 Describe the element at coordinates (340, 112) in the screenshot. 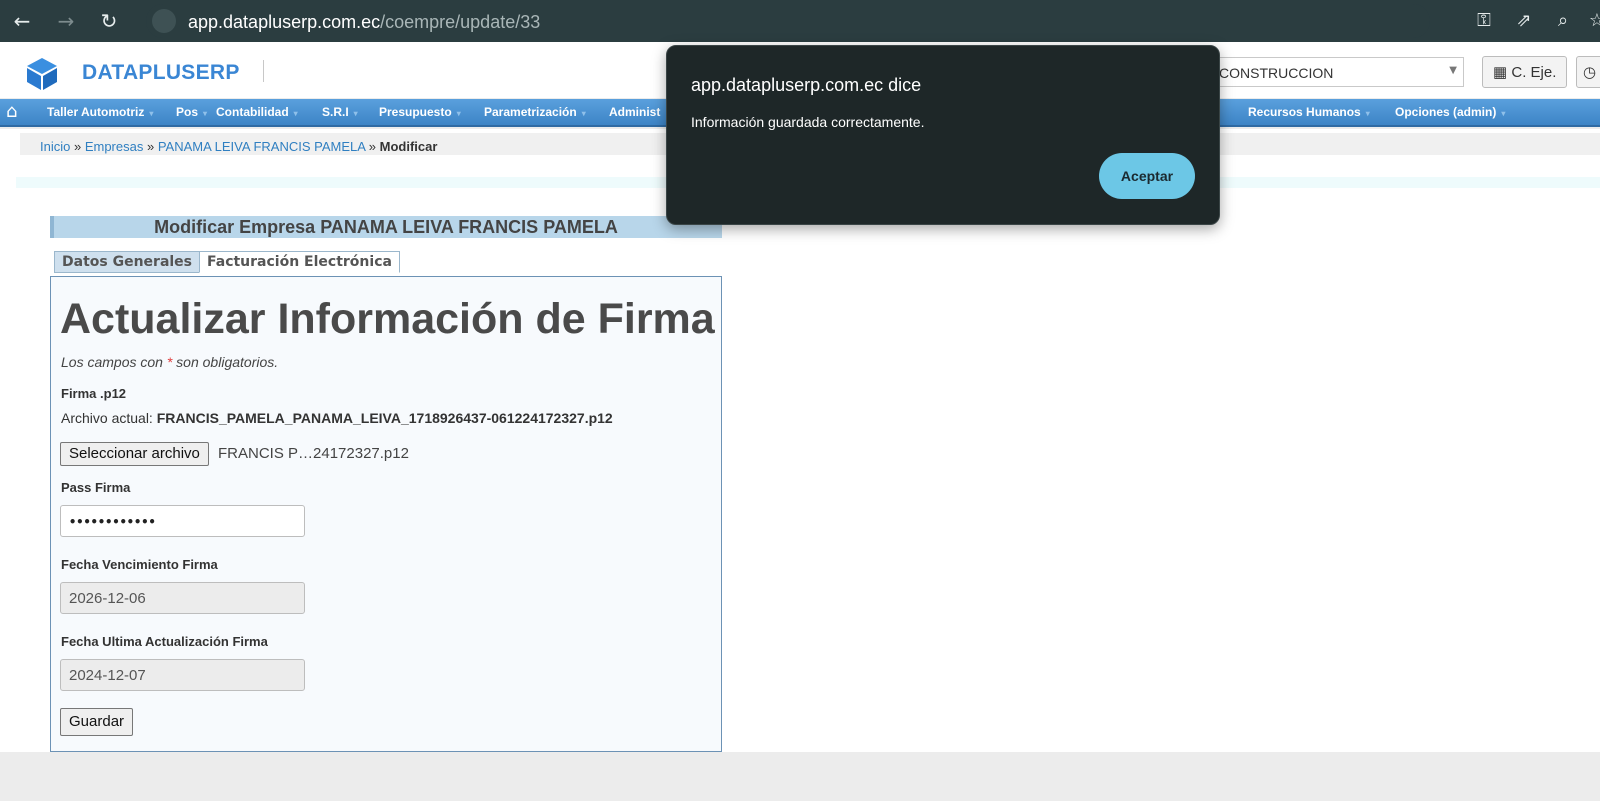

I see `menu-item-sri: S.R.I ▾` at that location.